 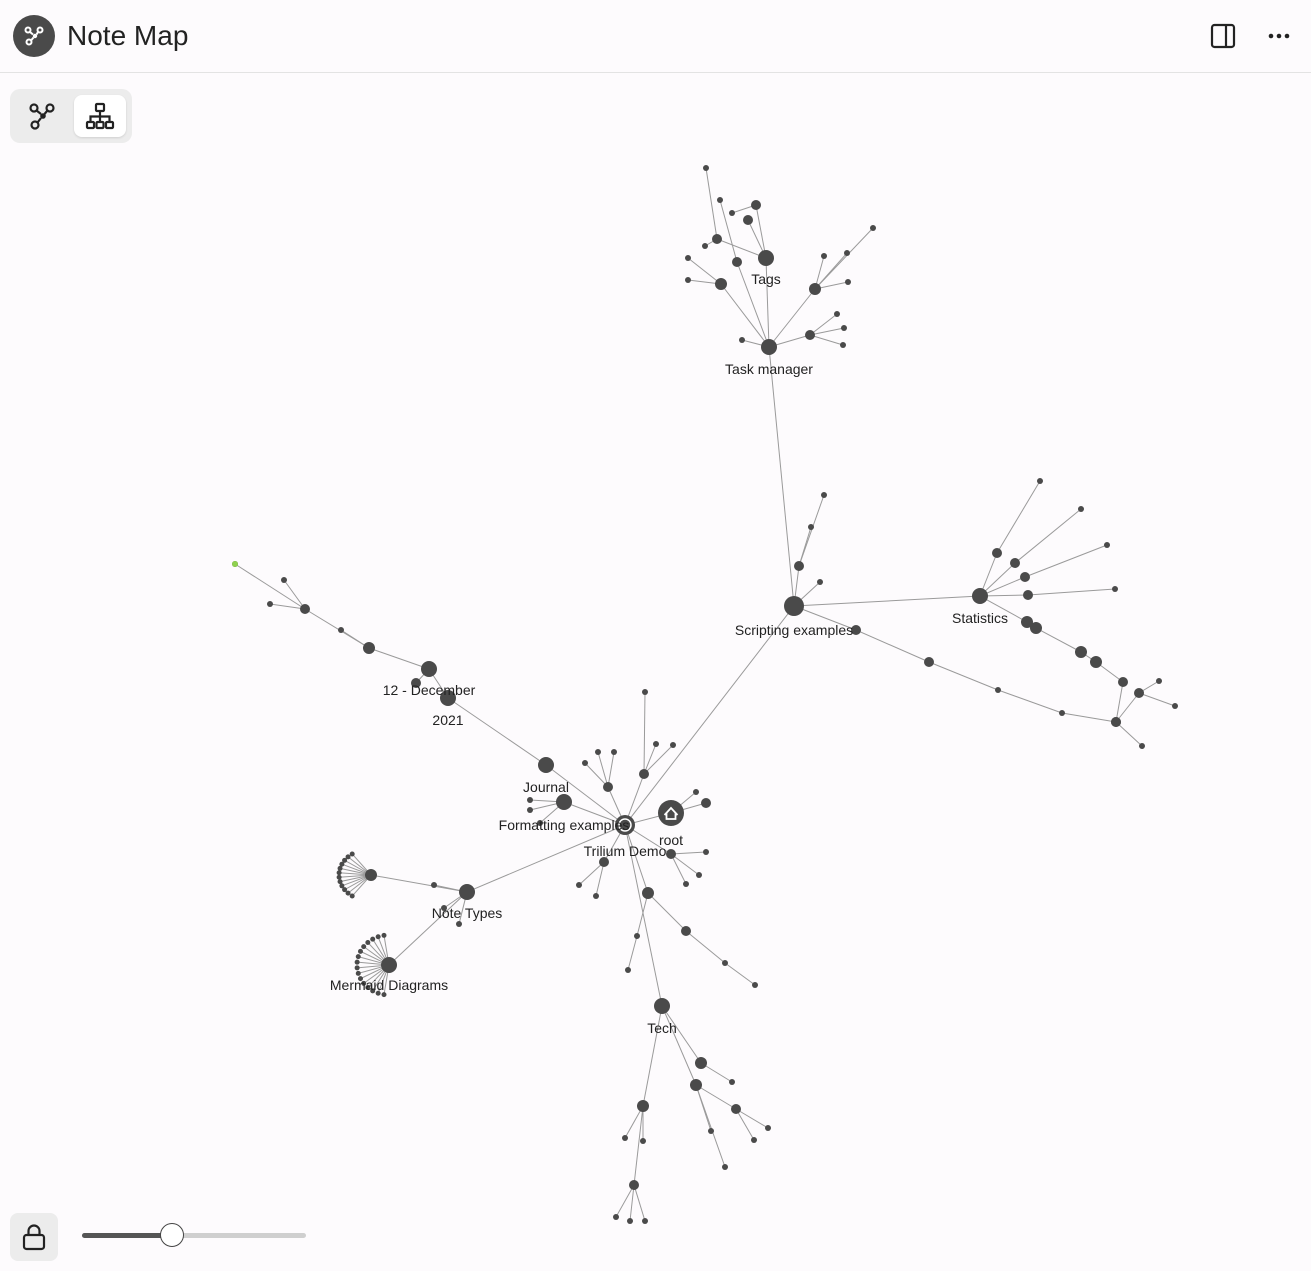 I want to click on zoom-slider, so click(x=194, y=1235).